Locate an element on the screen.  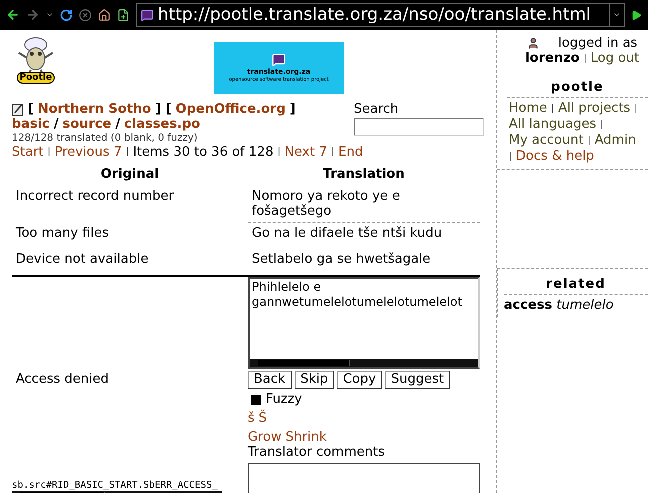
search-label: Search is located at coordinates (377, 110).